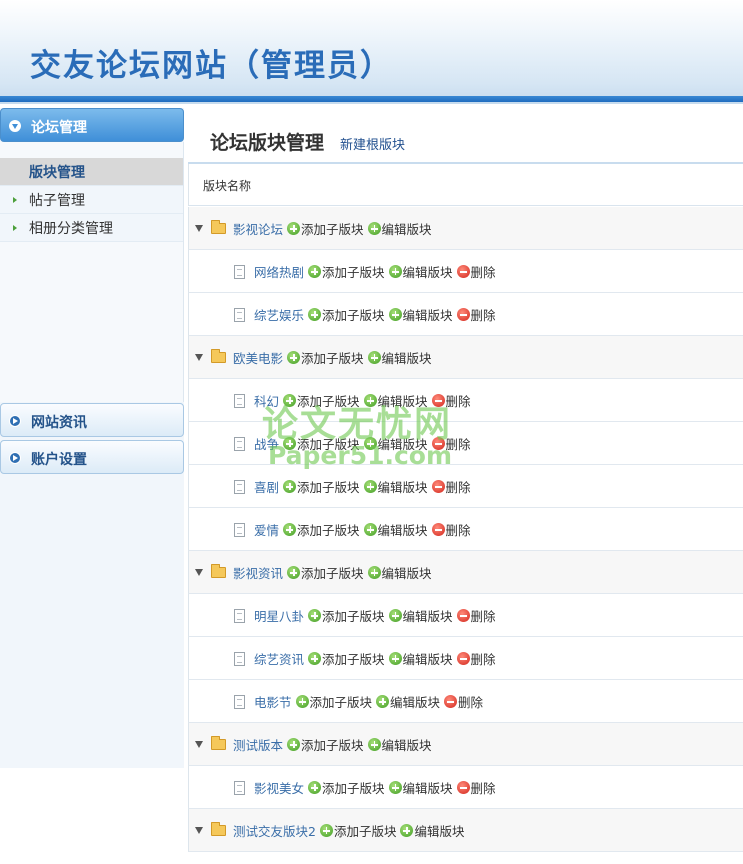  Describe the element at coordinates (266, 529) in the screenshot. I see `board-name: 爱情` at that location.